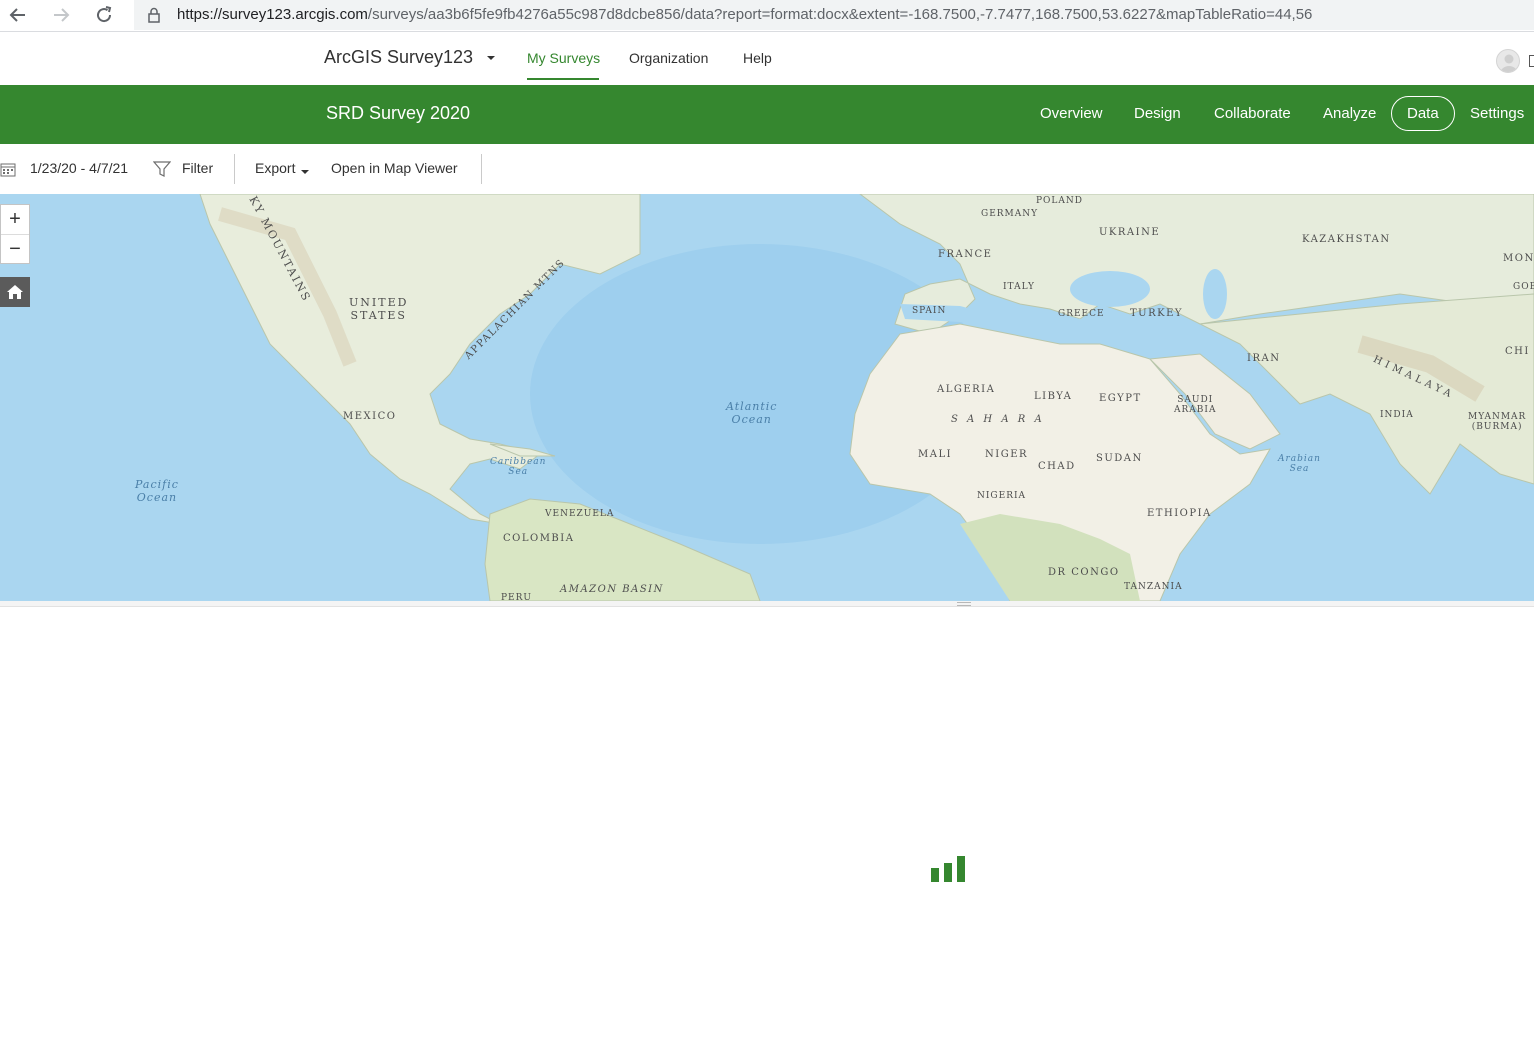 The height and width of the screenshot is (1064, 1534). I want to click on tab-analyze: Analyze, so click(1349, 113).